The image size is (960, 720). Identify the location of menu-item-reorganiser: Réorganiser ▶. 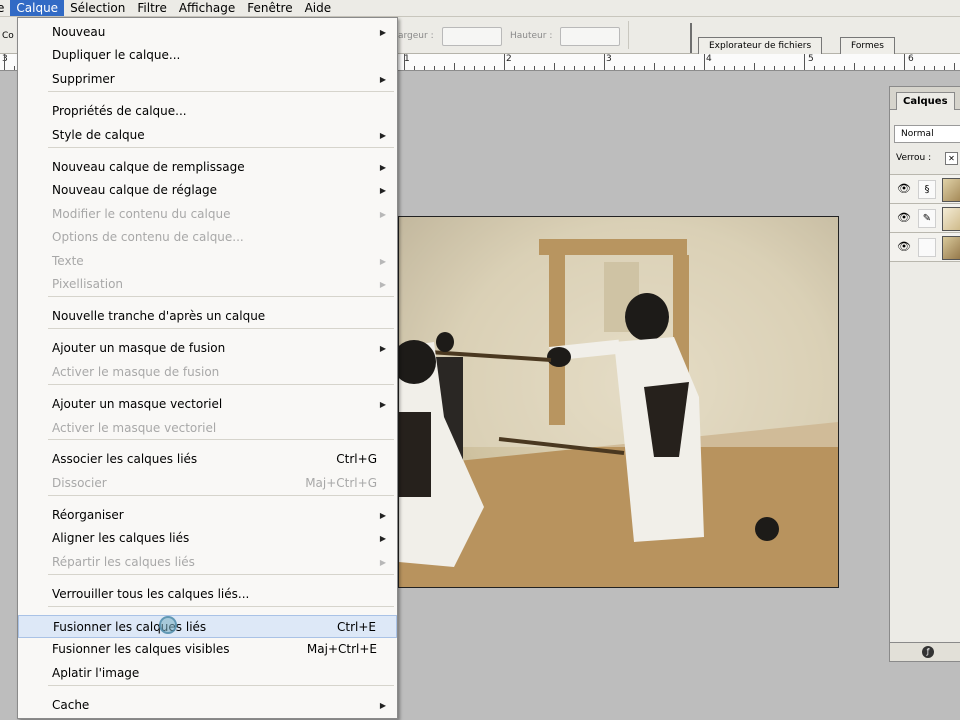
(207, 515).